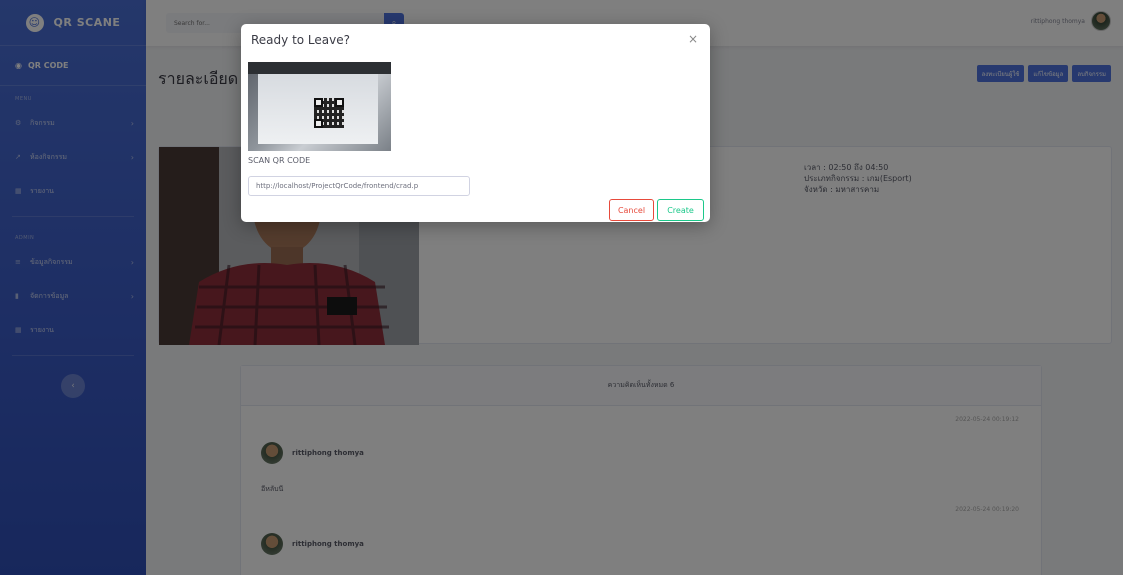 The width and height of the screenshot is (1123, 575). Describe the element at coordinates (329, 113) in the screenshot. I see `qr-code-icon` at that location.